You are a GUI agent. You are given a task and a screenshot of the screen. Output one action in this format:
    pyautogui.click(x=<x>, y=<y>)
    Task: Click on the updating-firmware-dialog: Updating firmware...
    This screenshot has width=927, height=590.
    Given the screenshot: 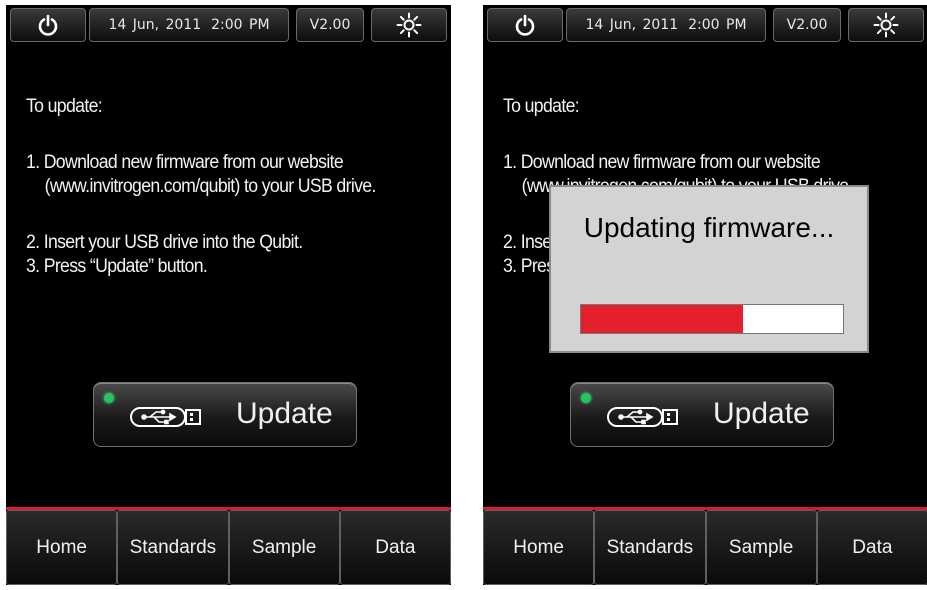 What is the action you would take?
    pyautogui.click(x=709, y=269)
    